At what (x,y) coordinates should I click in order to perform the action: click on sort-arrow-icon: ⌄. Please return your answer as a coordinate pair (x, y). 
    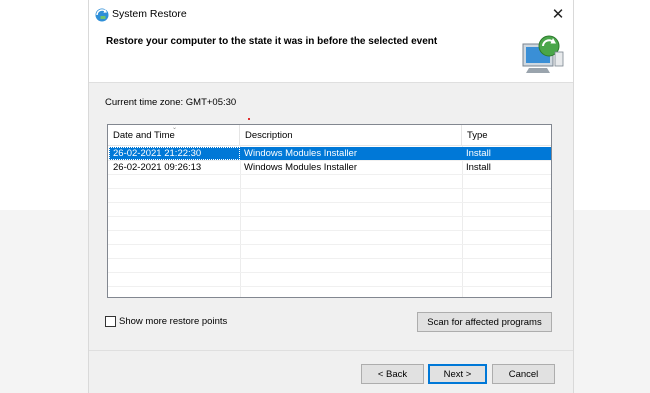
    Looking at the image, I should click on (175, 128).